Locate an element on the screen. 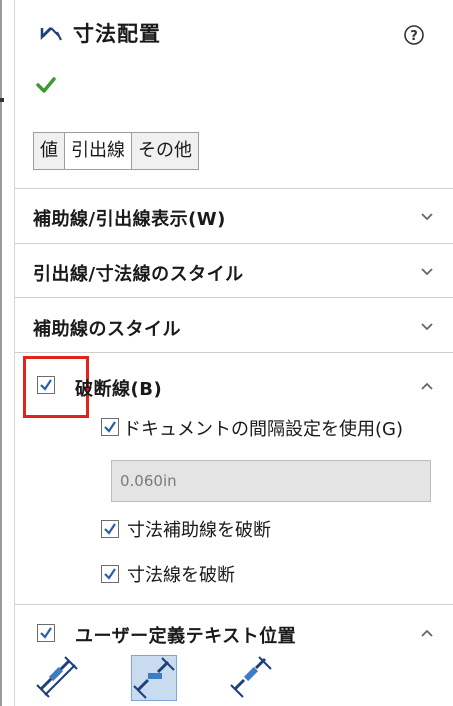 The image size is (453, 706). section-break-lines: 破断線(B) is located at coordinates (118, 388).